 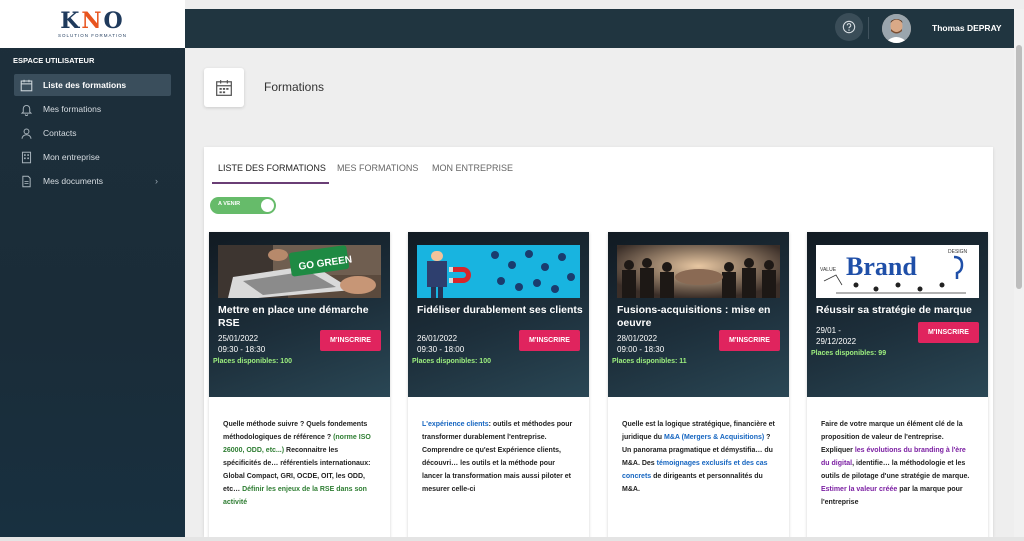 I want to click on sidebar-item-mes-documents: Mes documents ›, so click(x=92, y=181).